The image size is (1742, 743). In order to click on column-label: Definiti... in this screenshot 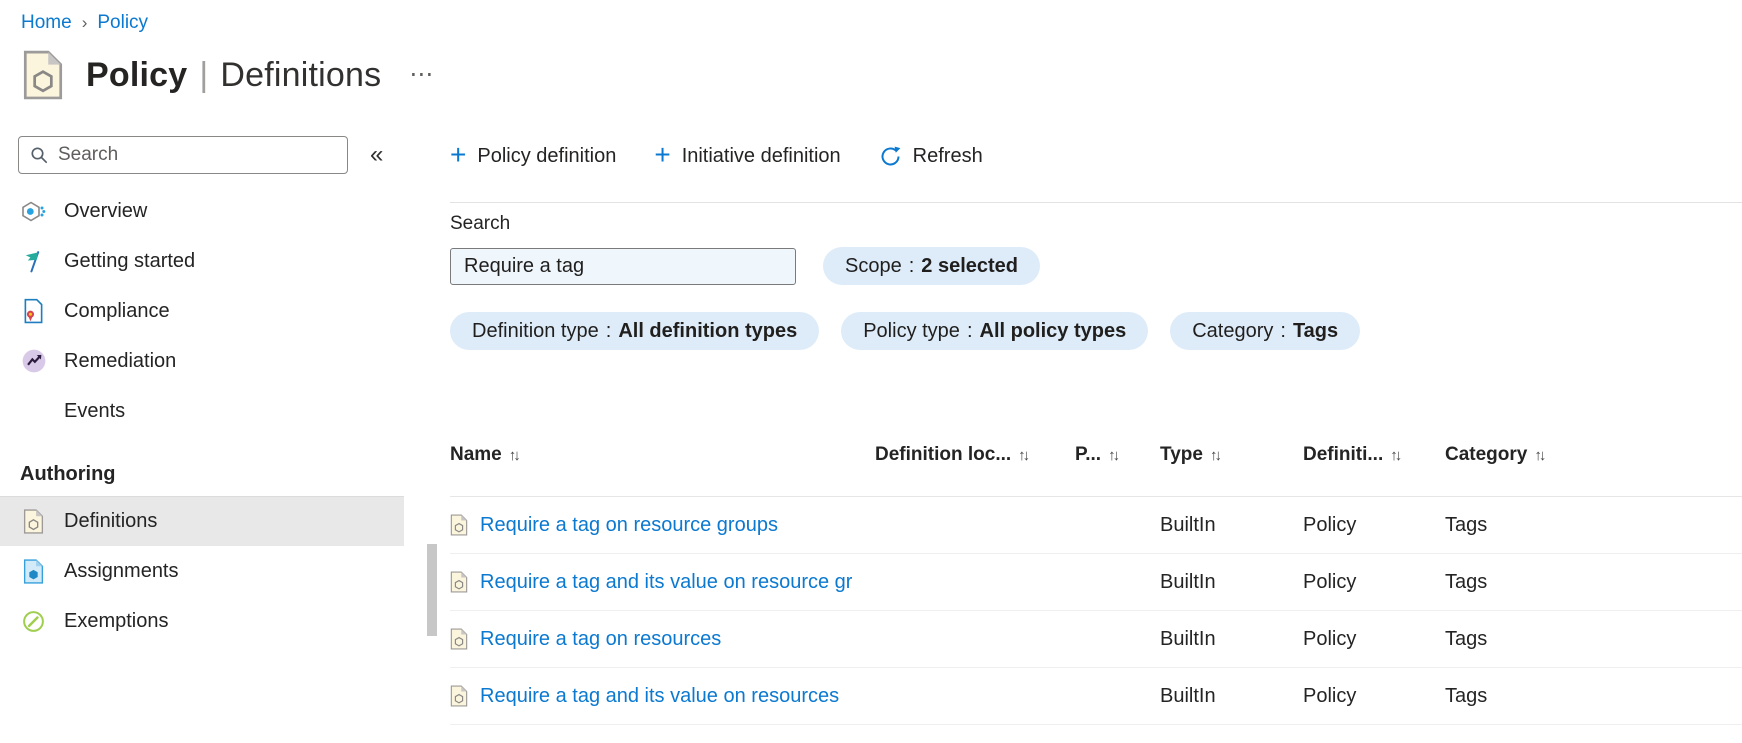, I will do `click(1343, 454)`.